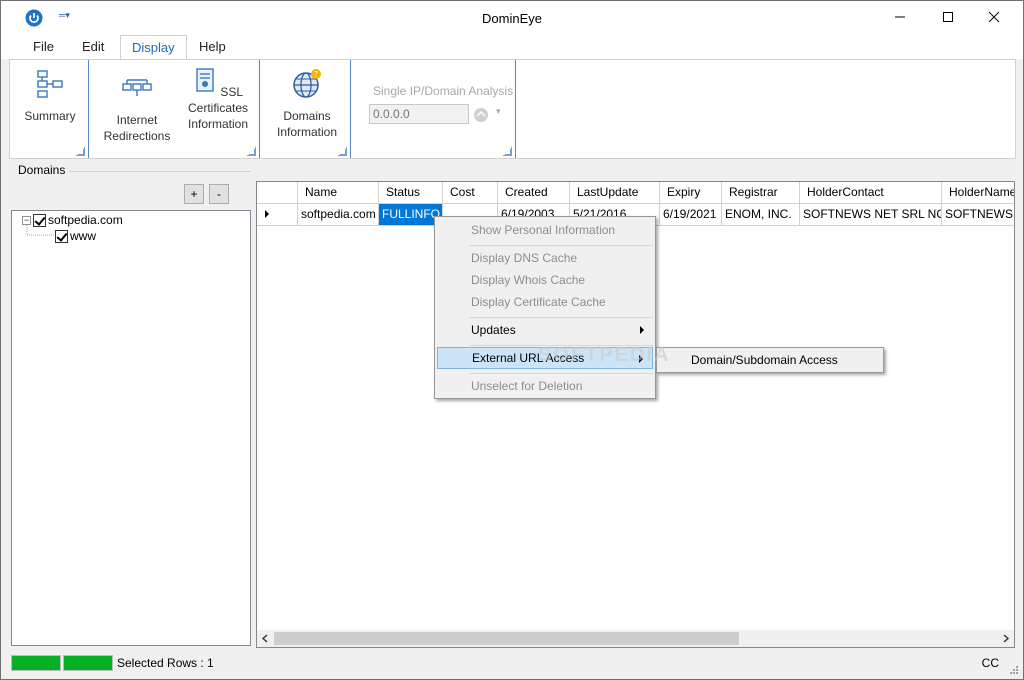  Describe the element at coordinates (498, 111) in the screenshot. I see `analyze-dropdown-icon: ▾` at that location.